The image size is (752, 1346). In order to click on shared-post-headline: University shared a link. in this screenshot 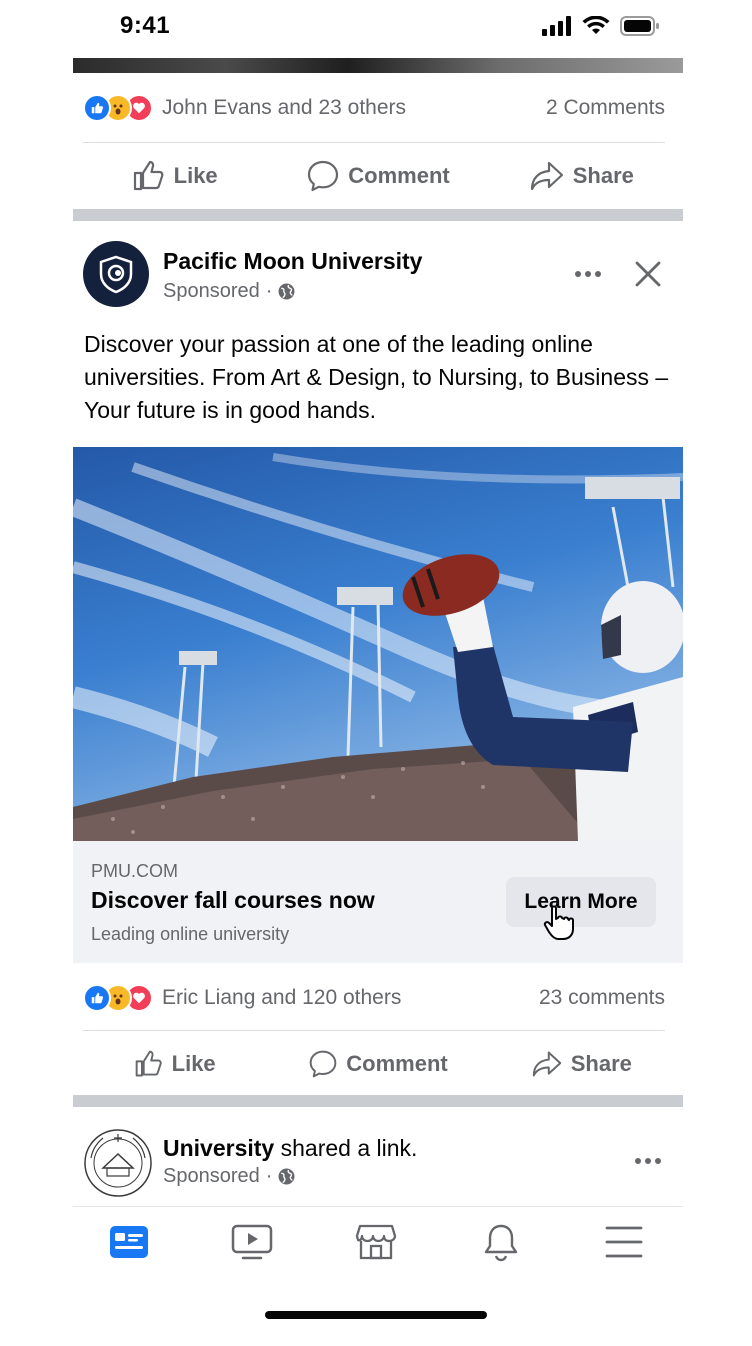, I will do `click(290, 1148)`.